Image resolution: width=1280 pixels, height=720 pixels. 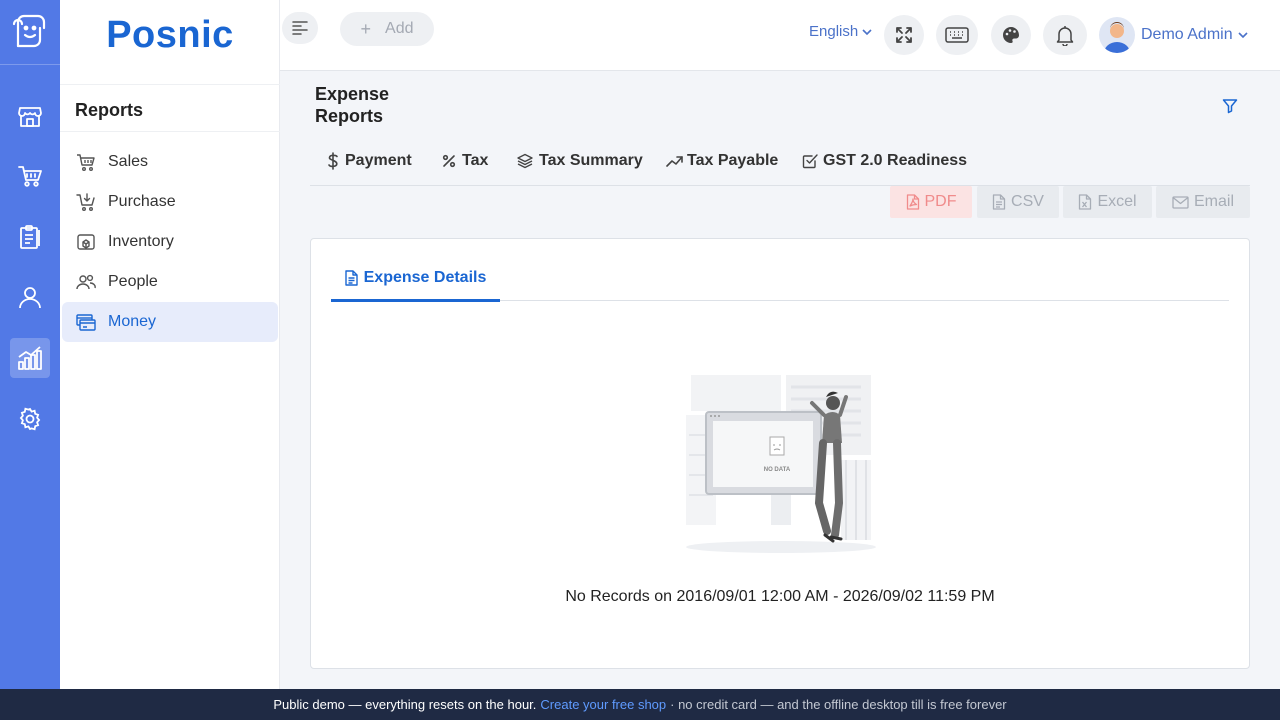 I want to click on export-label: Excel, so click(x=1117, y=201).